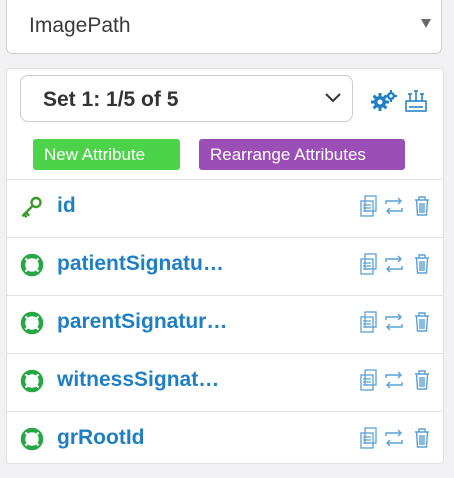 The height and width of the screenshot is (478, 454). Describe the element at coordinates (384, 102) in the screenshot. I see `gears-icon` at that location.